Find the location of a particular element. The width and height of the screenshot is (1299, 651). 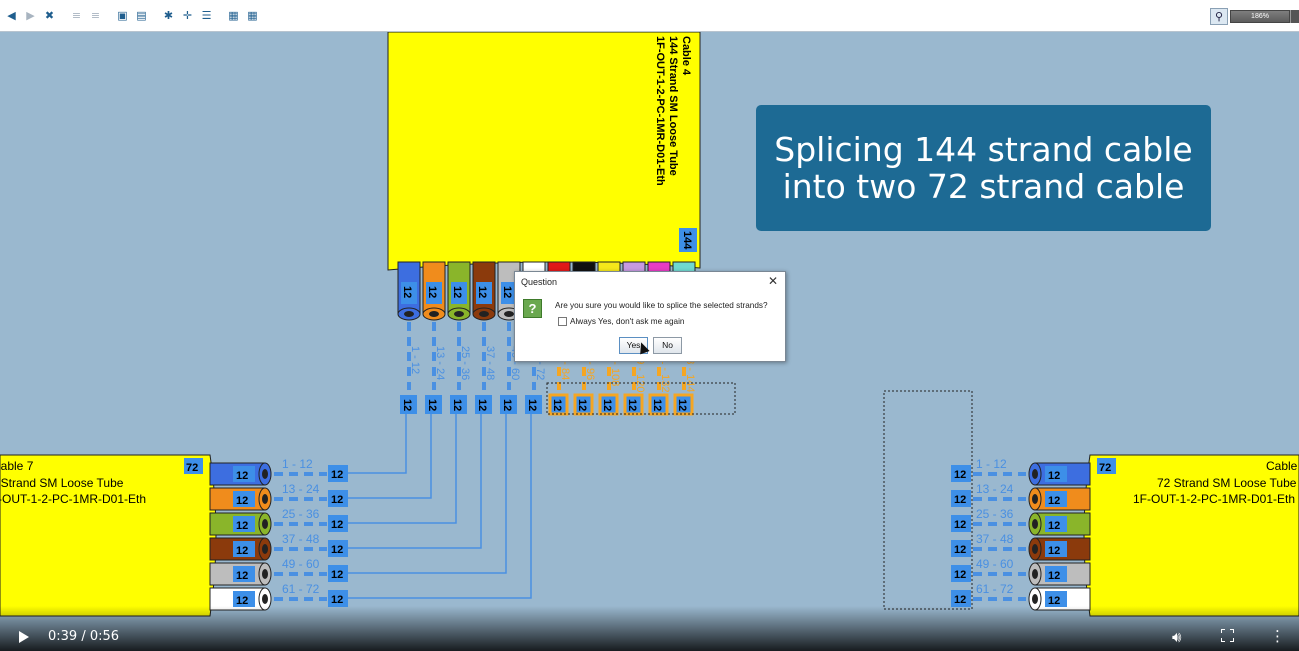

cable-right-type: 72 Strand SM Loose Tube is located at coordinates (1227, 483).